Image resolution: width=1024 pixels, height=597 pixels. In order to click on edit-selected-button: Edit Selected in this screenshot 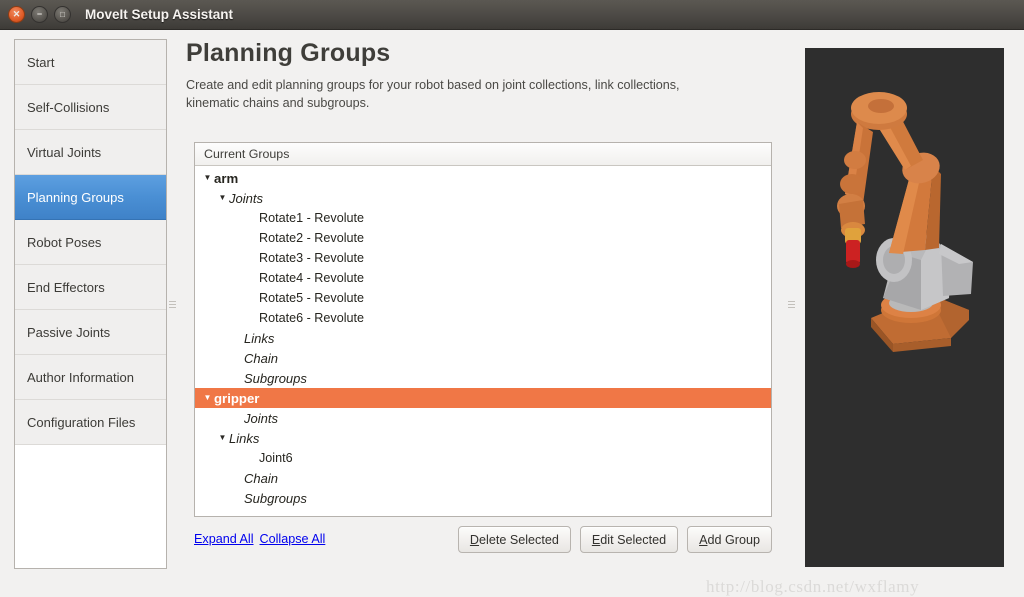, I will do `click(629, 539)`.